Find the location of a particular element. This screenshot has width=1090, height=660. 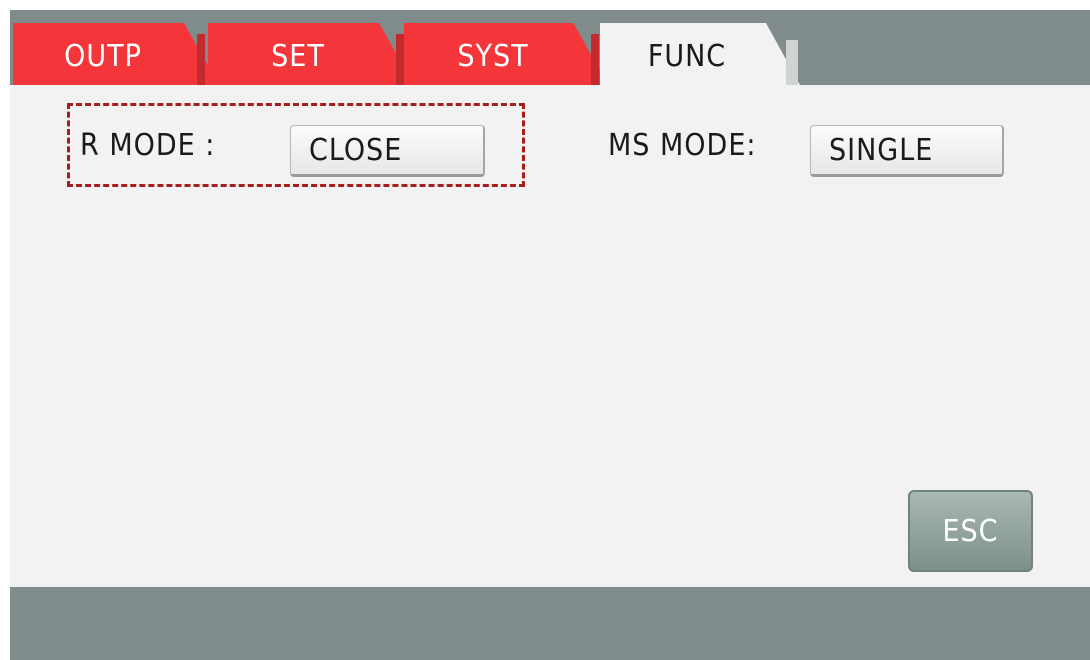

tab-func: FUNC is located at coordinates (700, 54).